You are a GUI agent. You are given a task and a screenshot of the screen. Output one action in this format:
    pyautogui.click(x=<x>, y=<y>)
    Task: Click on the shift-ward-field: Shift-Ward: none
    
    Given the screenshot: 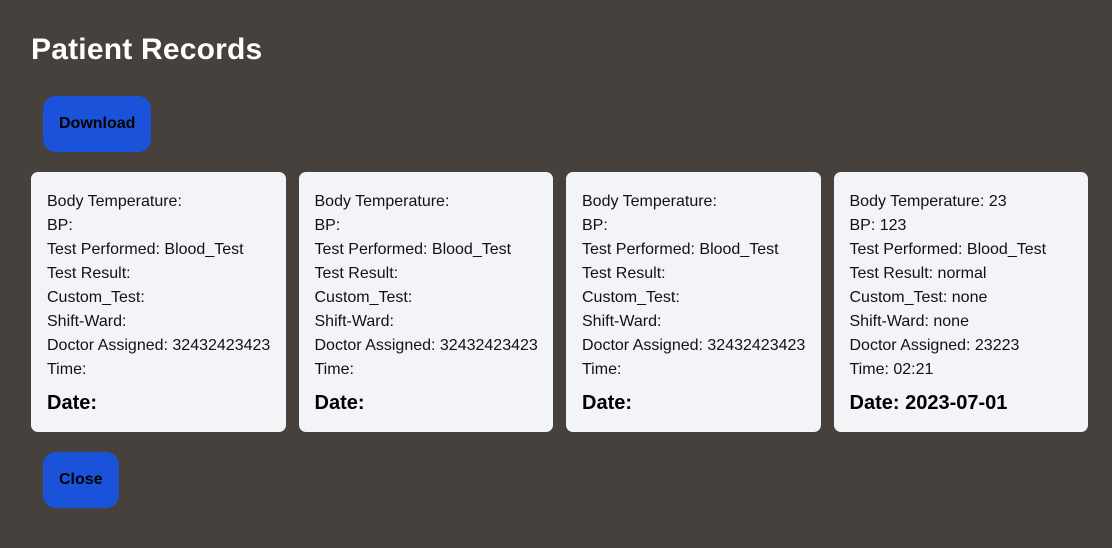 What is the action you would take?
    pyautogui.click(x=969, y=322)
    